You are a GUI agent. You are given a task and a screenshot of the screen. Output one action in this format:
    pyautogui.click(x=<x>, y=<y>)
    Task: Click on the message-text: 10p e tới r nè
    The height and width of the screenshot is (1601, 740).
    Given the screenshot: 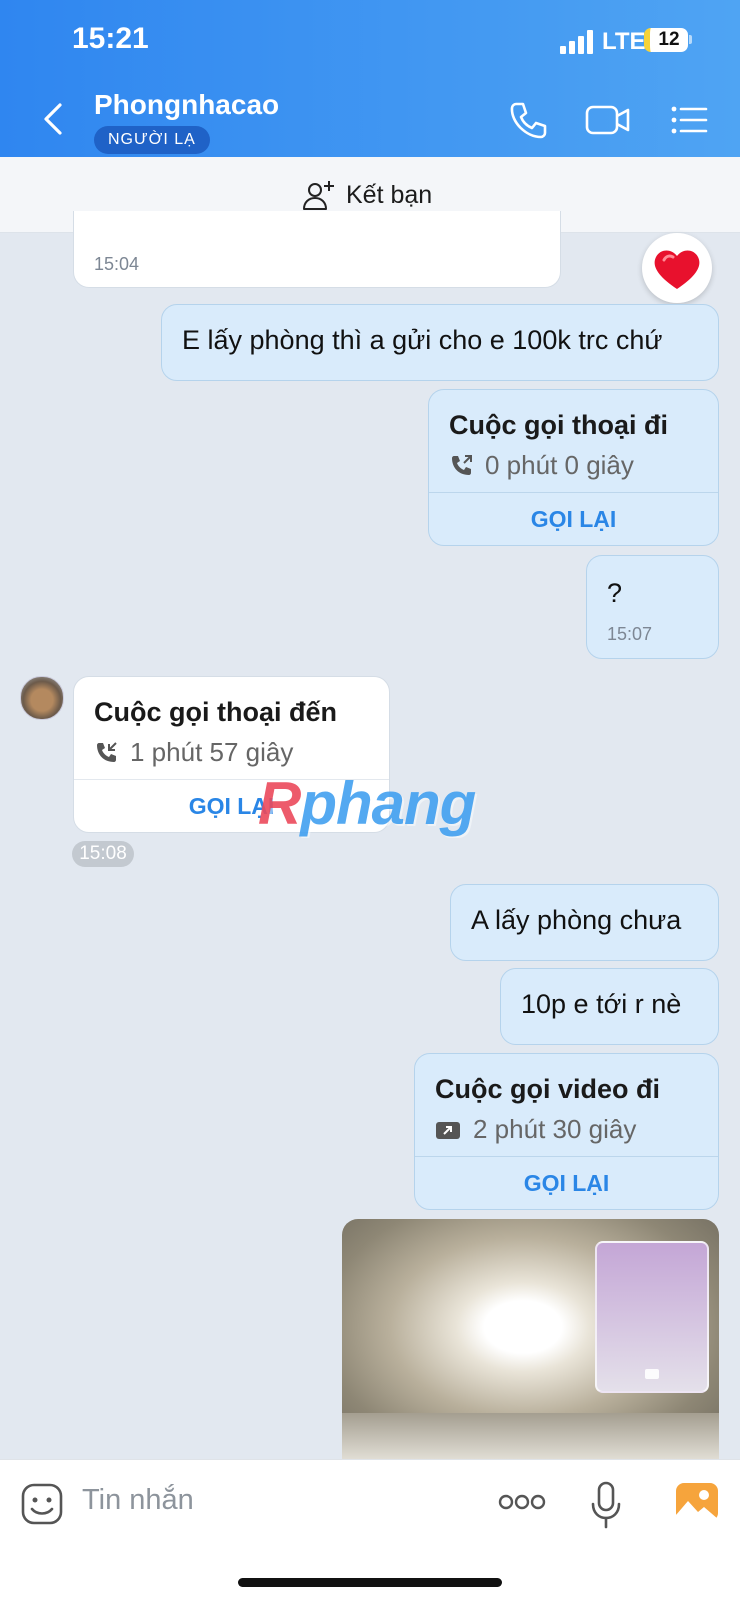 What is the action you would take?
    pyautogui.click(x=601, y=1004)
    